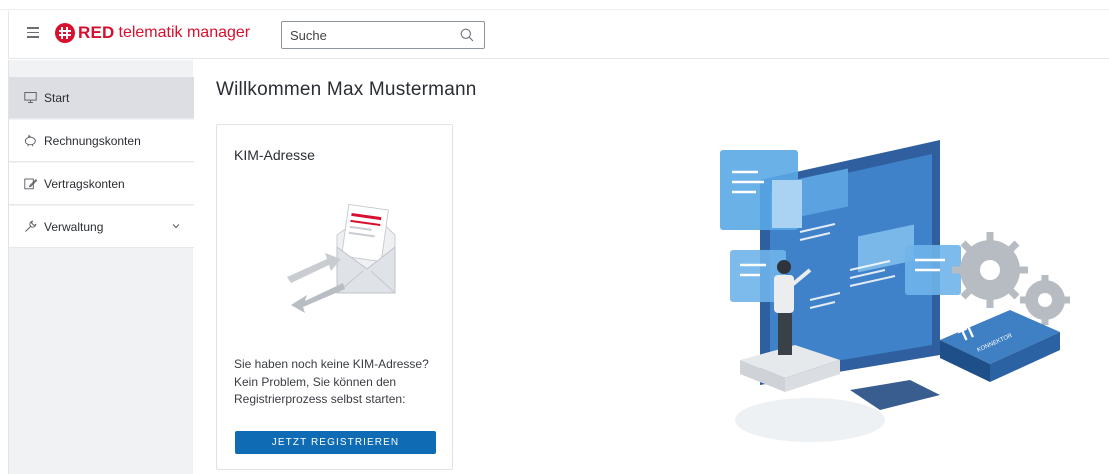 The height and width of the screenshot is (474, 1109). Describe the element at coordinates (341, 258) in the screenshot. I see `envelope-arrows-illustration` at that location.